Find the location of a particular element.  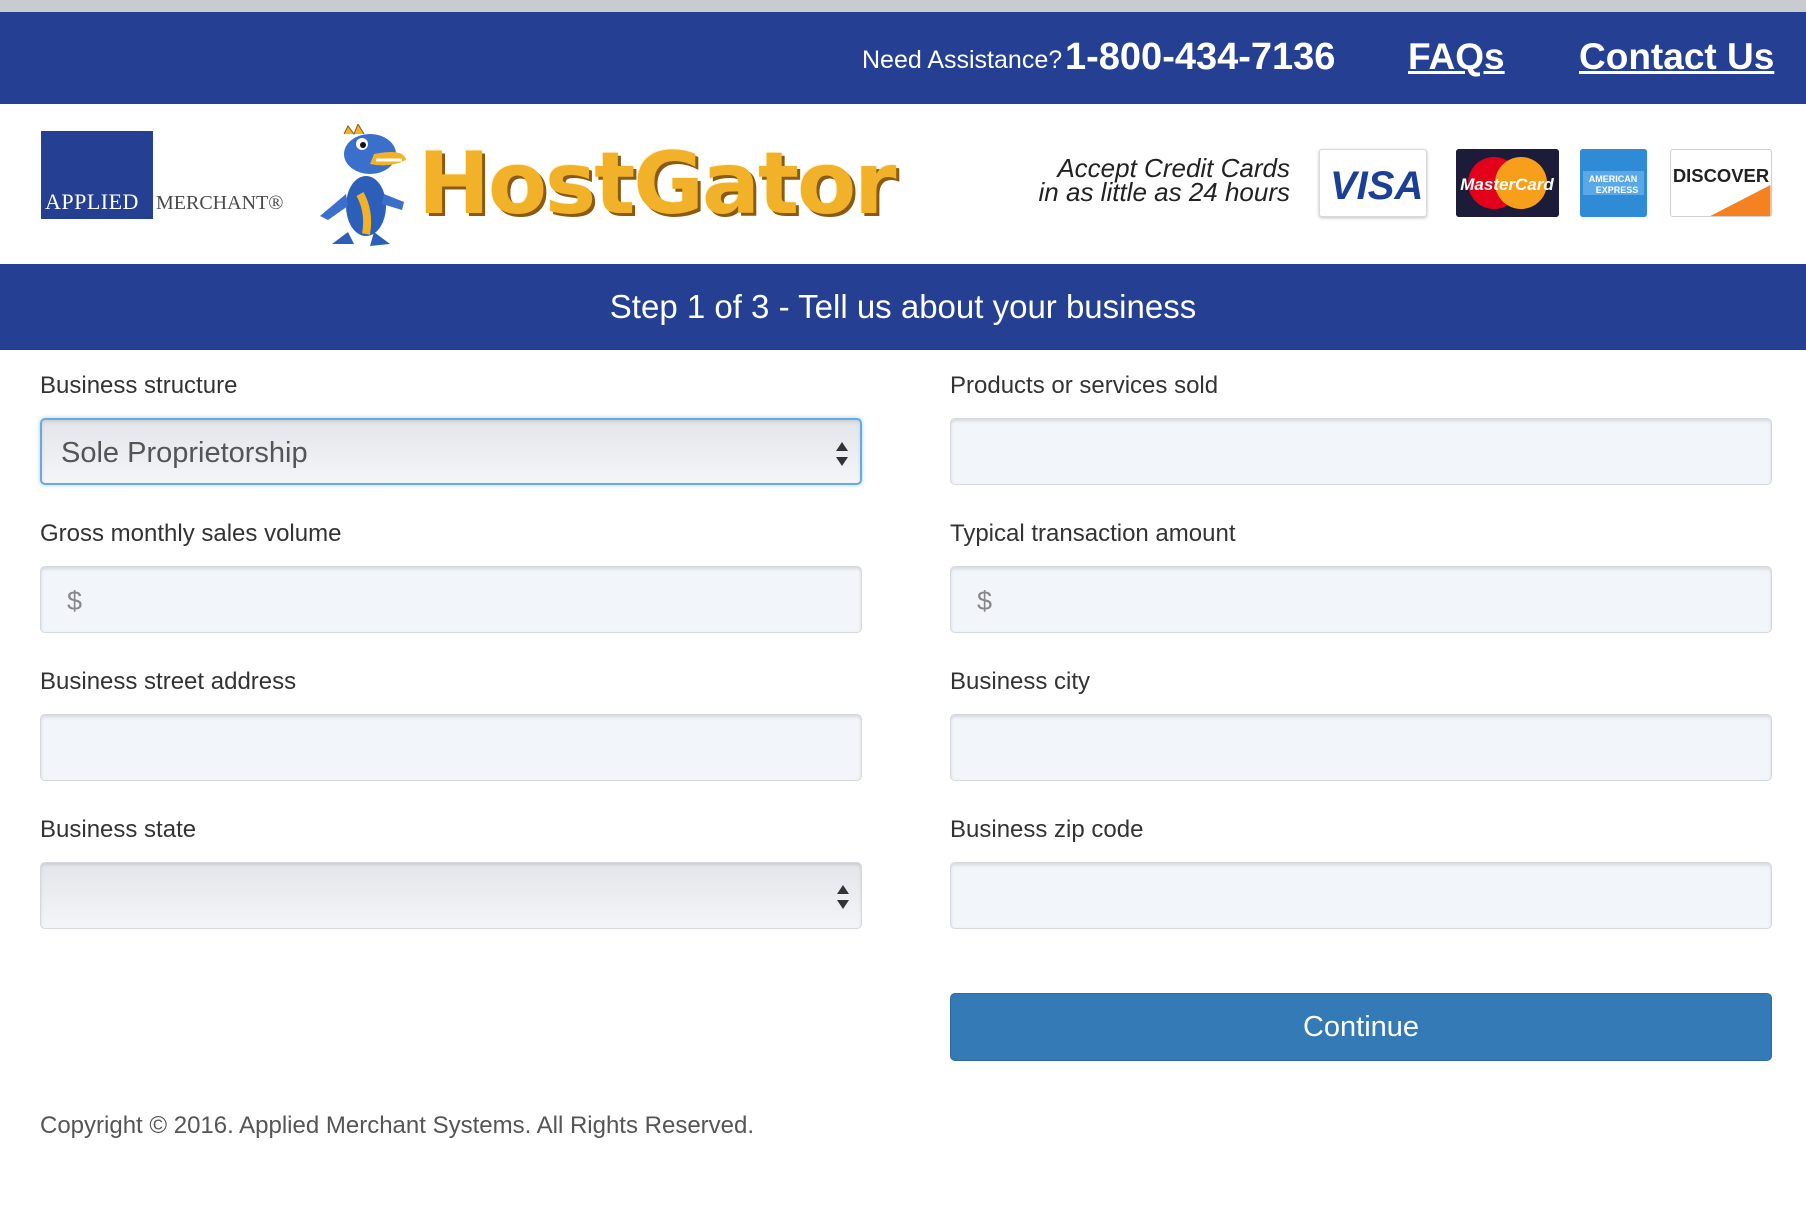

hostgator-mascot-icon is located at coordinates (363, 185).